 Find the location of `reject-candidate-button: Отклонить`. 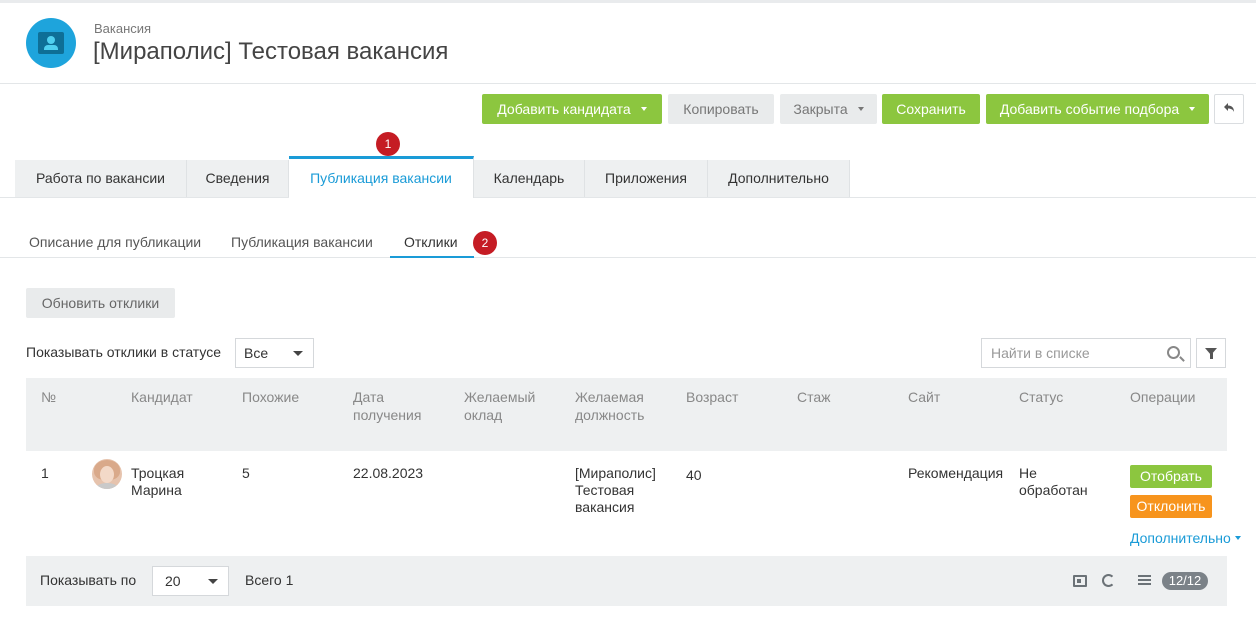

reject-candidate-button: Отклонить is located at coordinates (1171, 506).